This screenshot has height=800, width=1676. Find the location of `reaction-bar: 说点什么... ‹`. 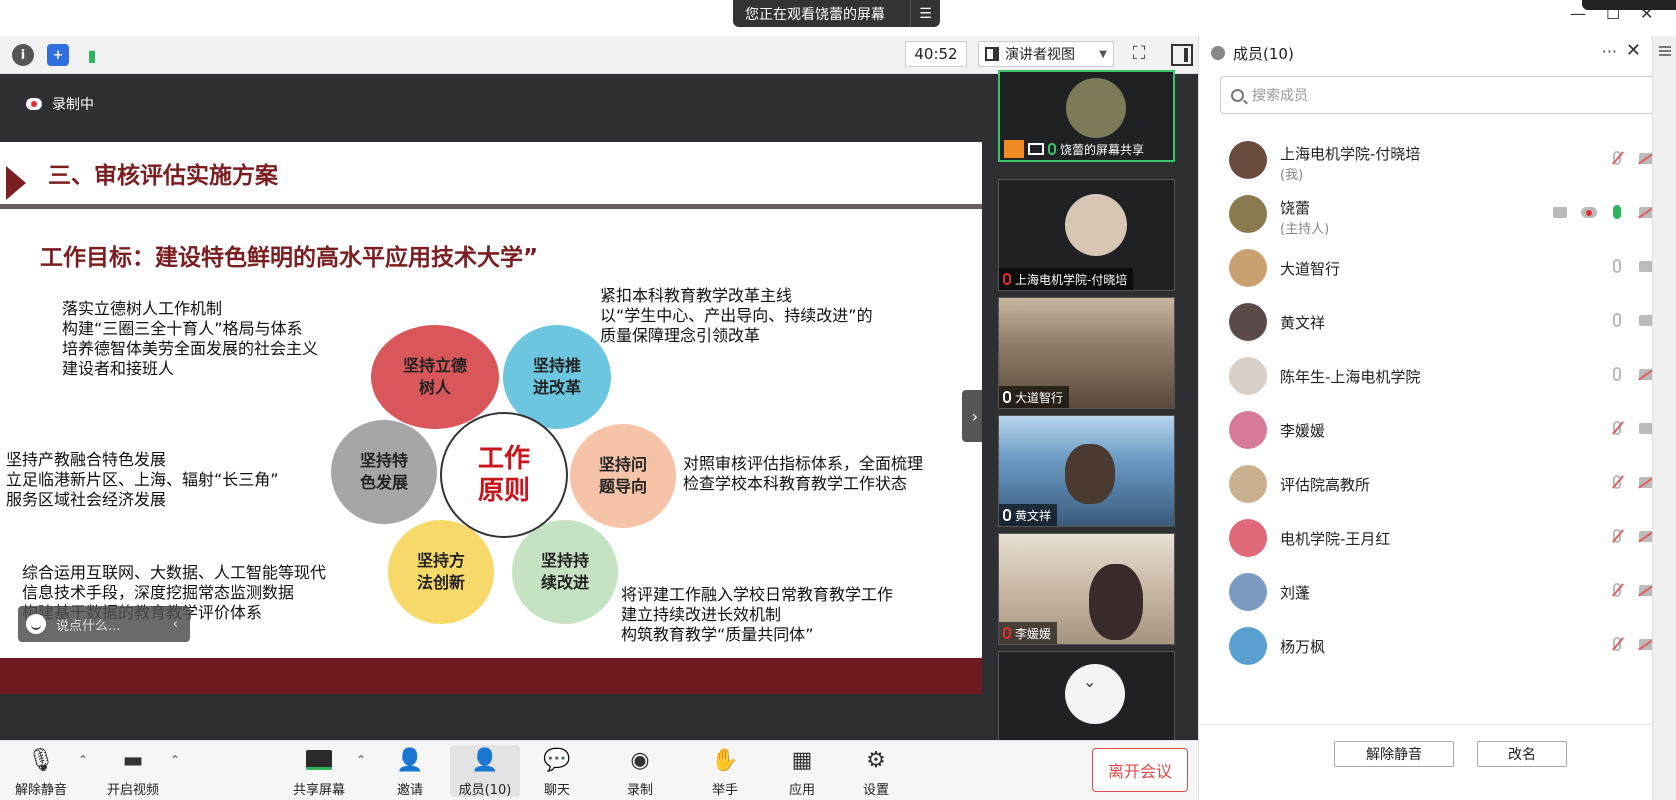

reaction-bar: 说点什么... ‹ is located at coordinates (104, 624).